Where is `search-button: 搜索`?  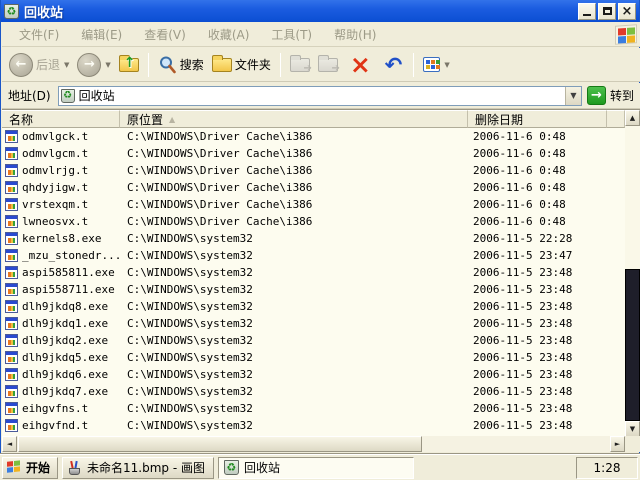
search-button: 搜索 is located at coordinates (181, 64).